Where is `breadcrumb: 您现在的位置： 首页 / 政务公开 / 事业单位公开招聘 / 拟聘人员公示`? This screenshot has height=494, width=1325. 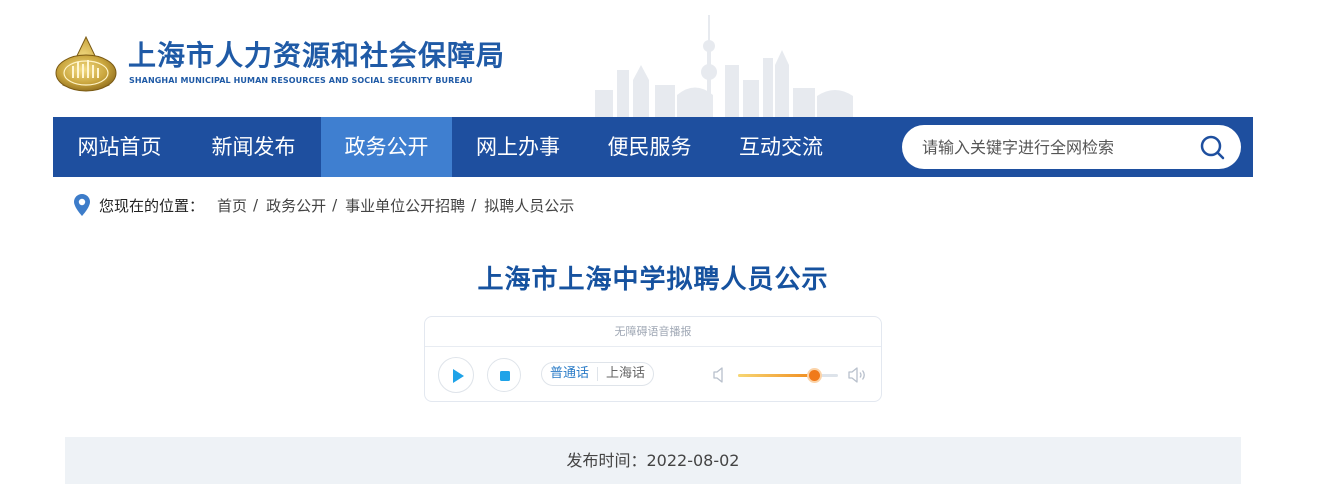 breadcrumb: 您现在的位置： 首页 / 政务公开 / 事业单位公开招聘 / 拟聘人员公示 is located at coordinates (324, 205).